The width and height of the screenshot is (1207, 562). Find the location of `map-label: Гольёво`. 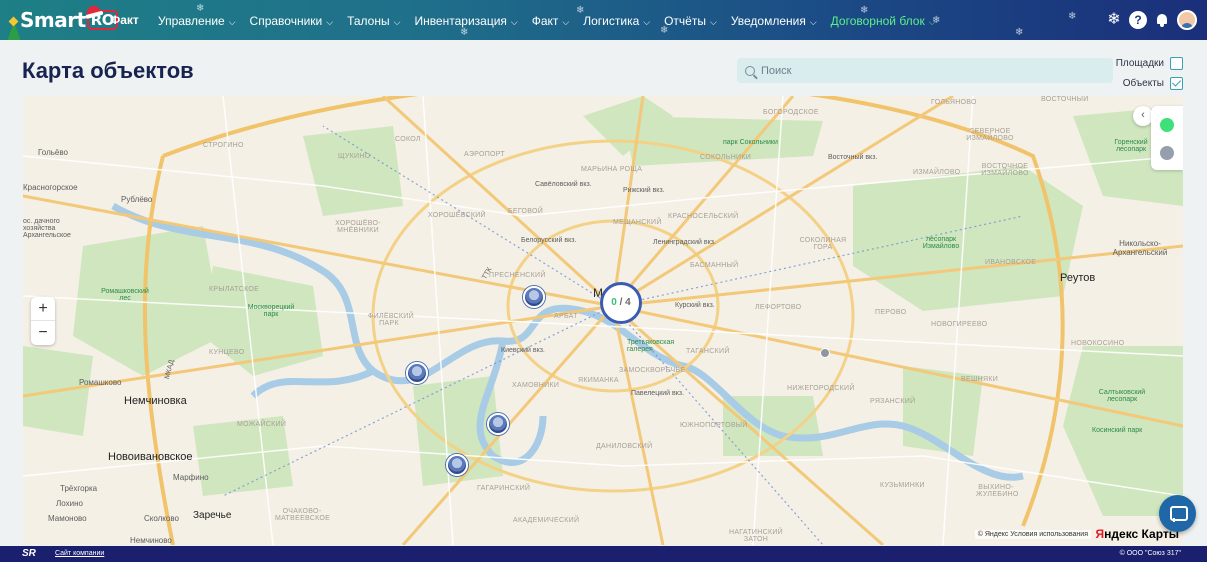

map-label: Гольёво is located at coordinates (53, 152).